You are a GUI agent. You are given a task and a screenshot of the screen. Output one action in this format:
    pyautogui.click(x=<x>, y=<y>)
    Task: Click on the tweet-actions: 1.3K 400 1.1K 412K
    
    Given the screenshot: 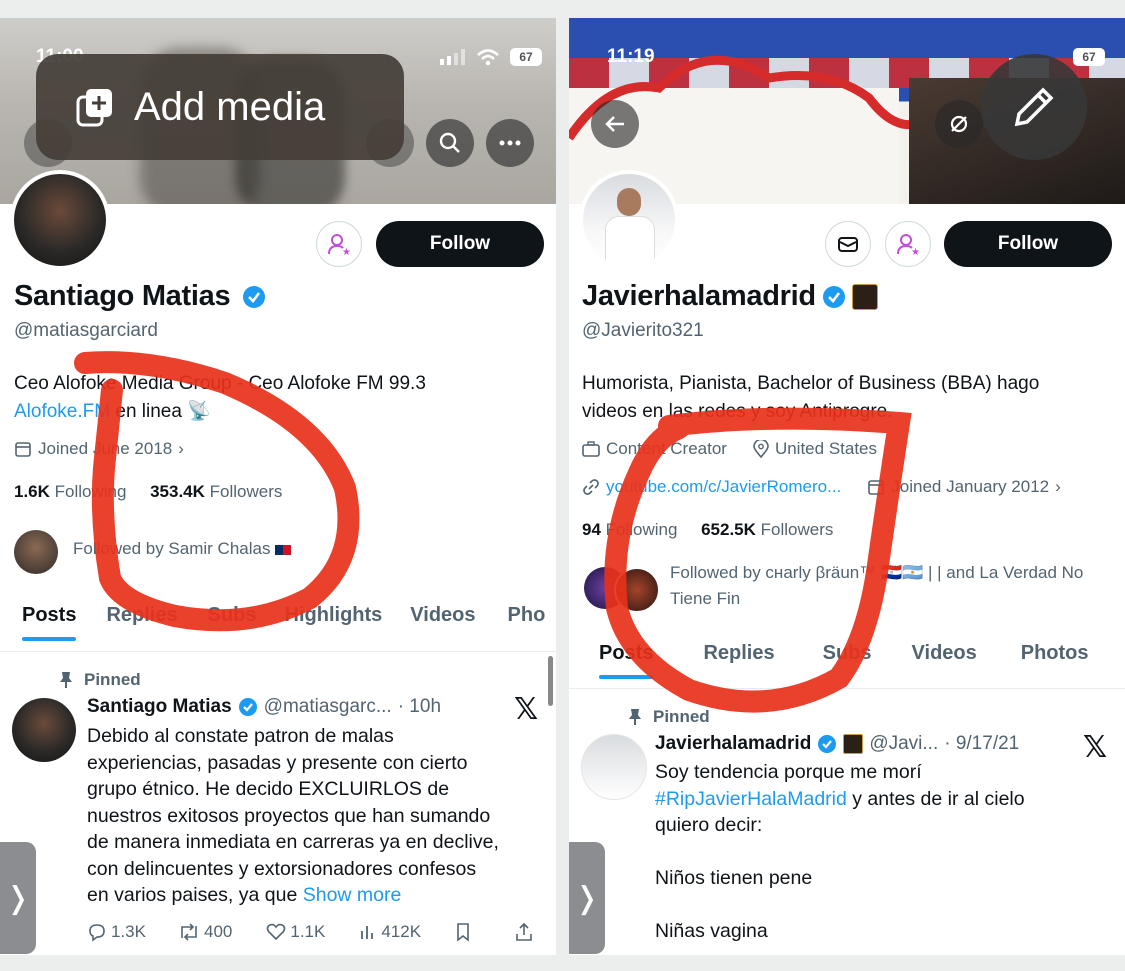 What is the action you would take?
    pyautogui.click(x=310, y=932)
    